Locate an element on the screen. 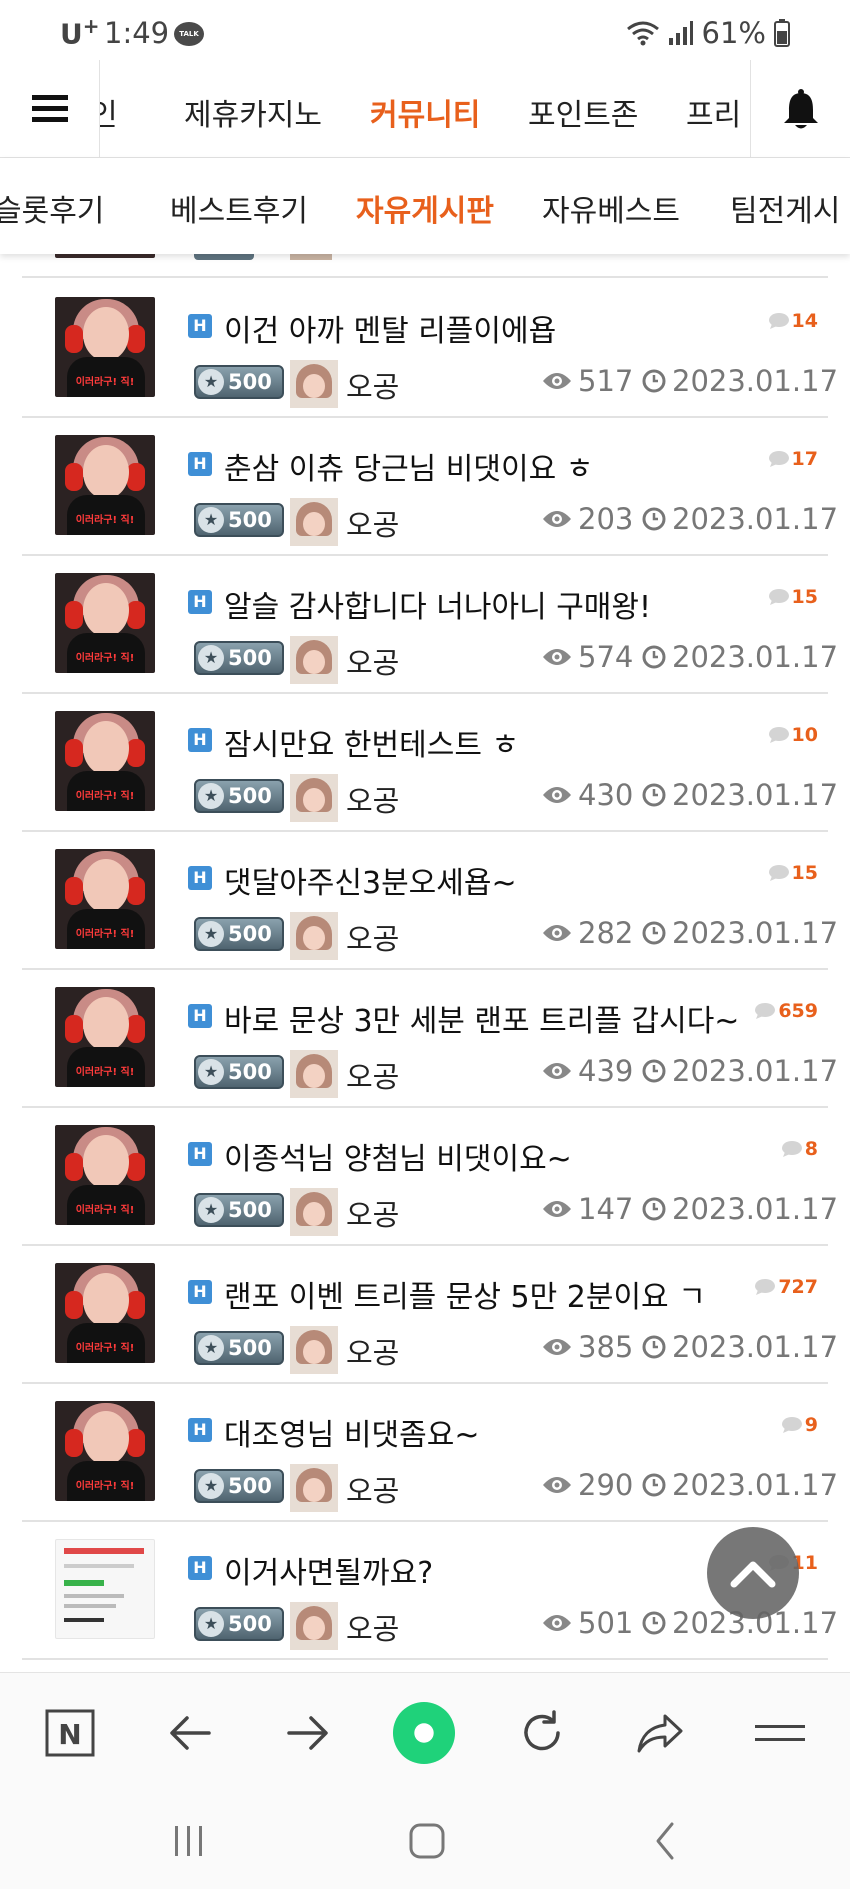 This screenshot has width=850, height=1889. share-button is located at coordinates (660, 1733).